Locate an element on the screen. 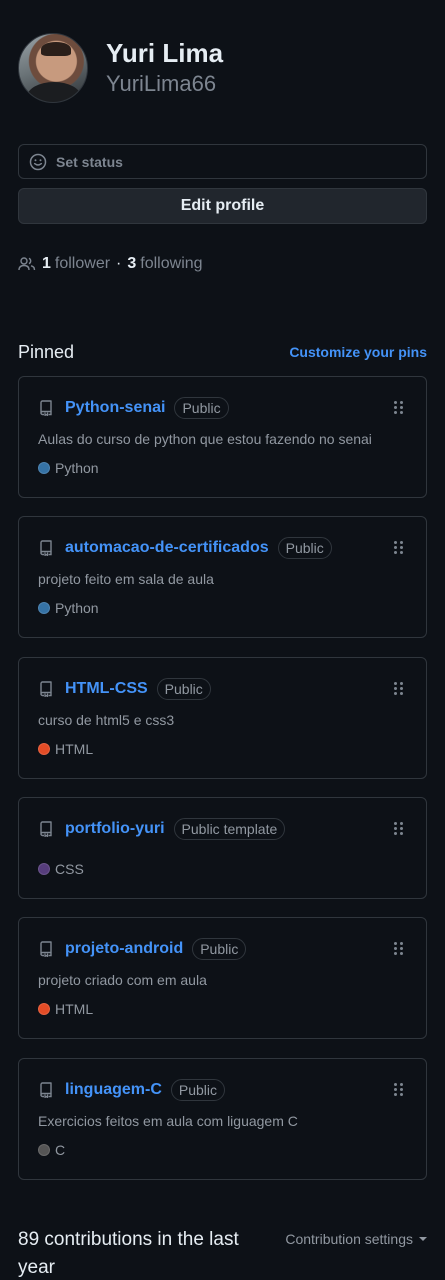 This screenshot has height=1280, width=445. repo-name-link: projeto-android is located at coordinates (124, 949).